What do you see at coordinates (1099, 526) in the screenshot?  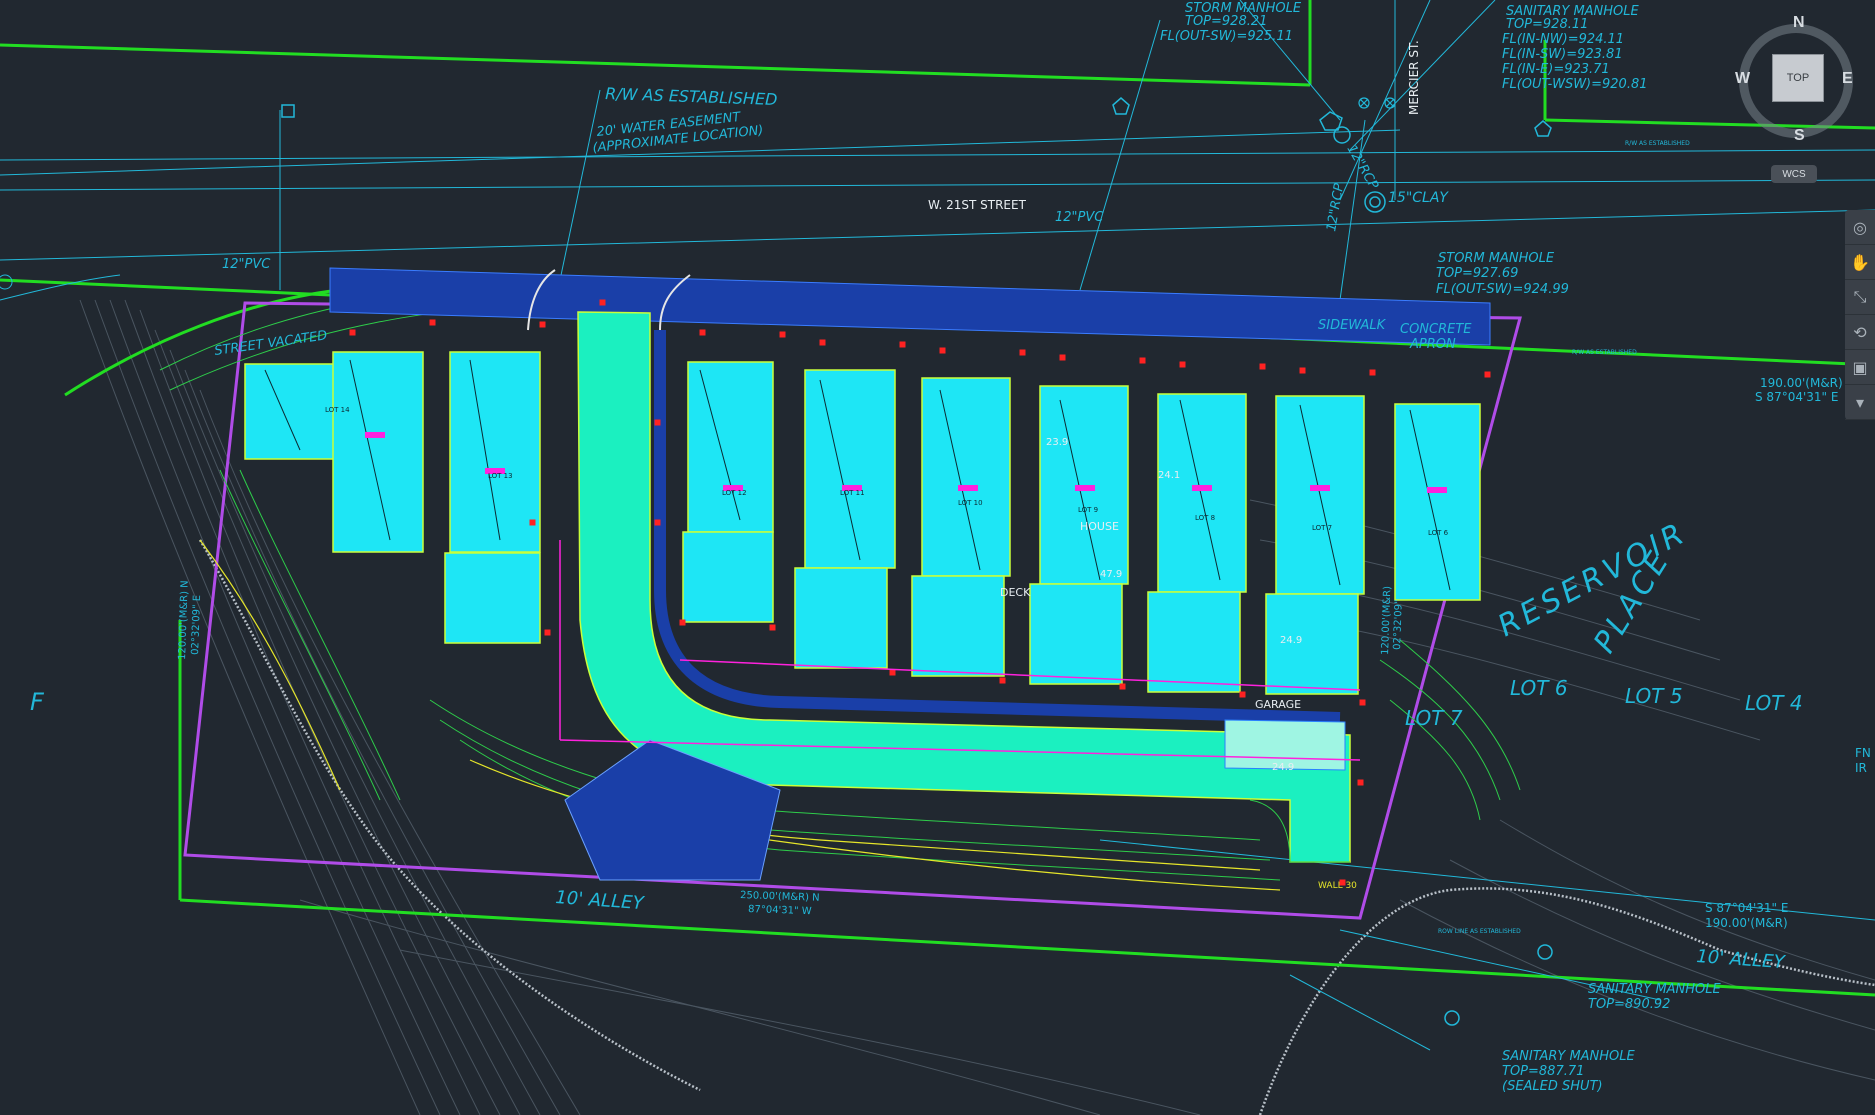 I see `svg-text: HOUSE` at bounding box center [1099, 526].